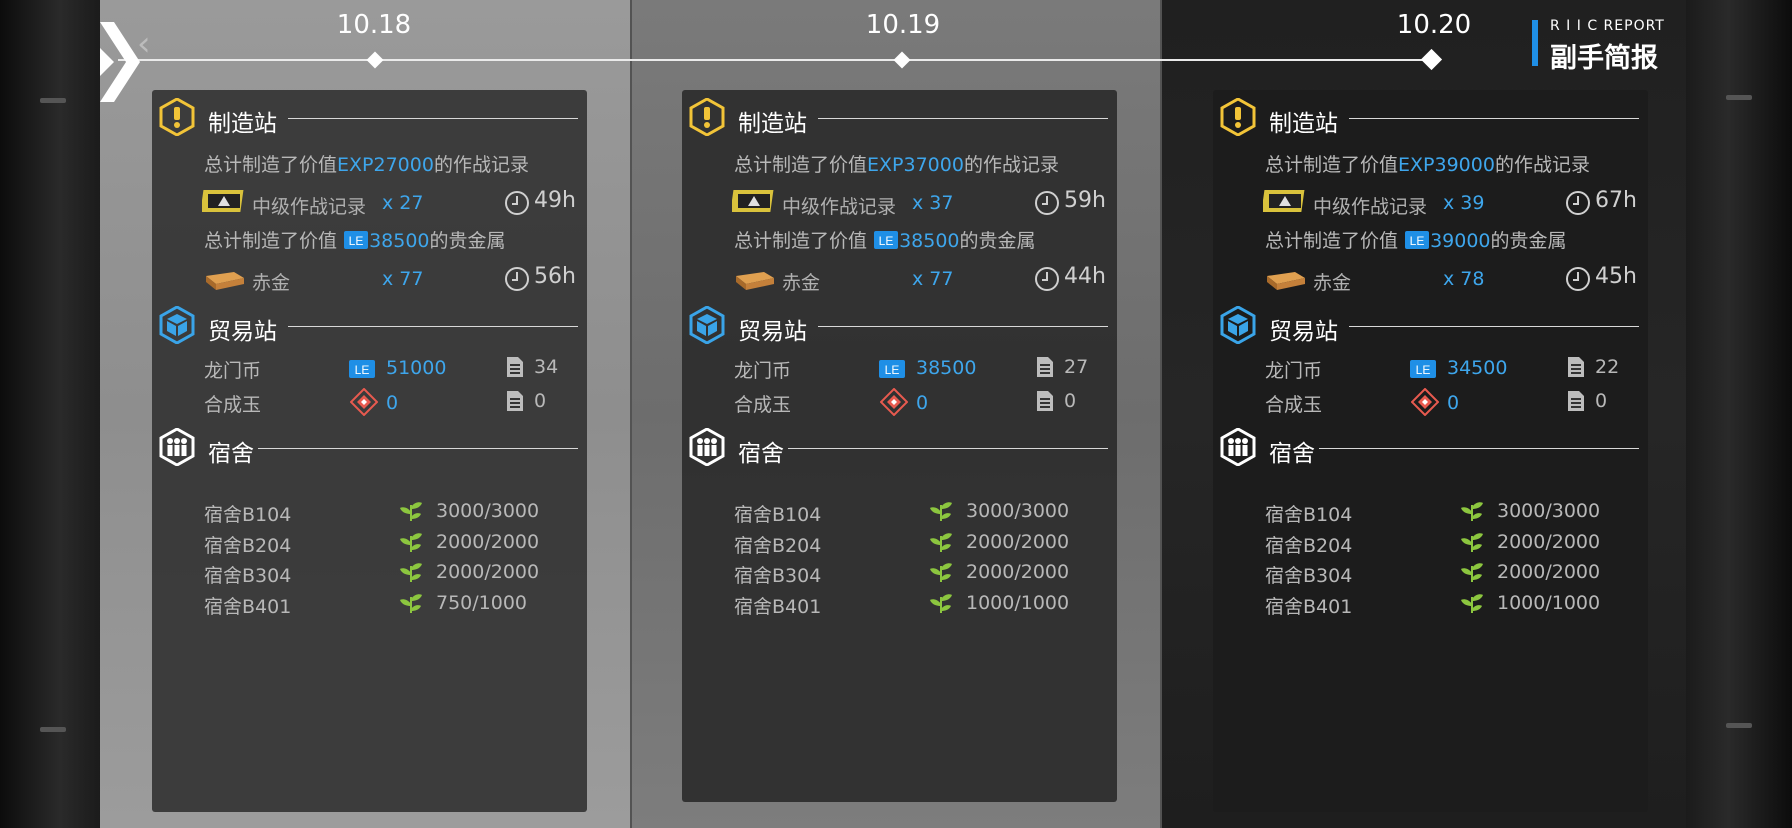 The height and width of the screenshot is (828, 1792). What do you see at coordinates (1446, 165) in the screenshot?
I see `exp-value: EXP39000` at bounding box center [1446, 165].